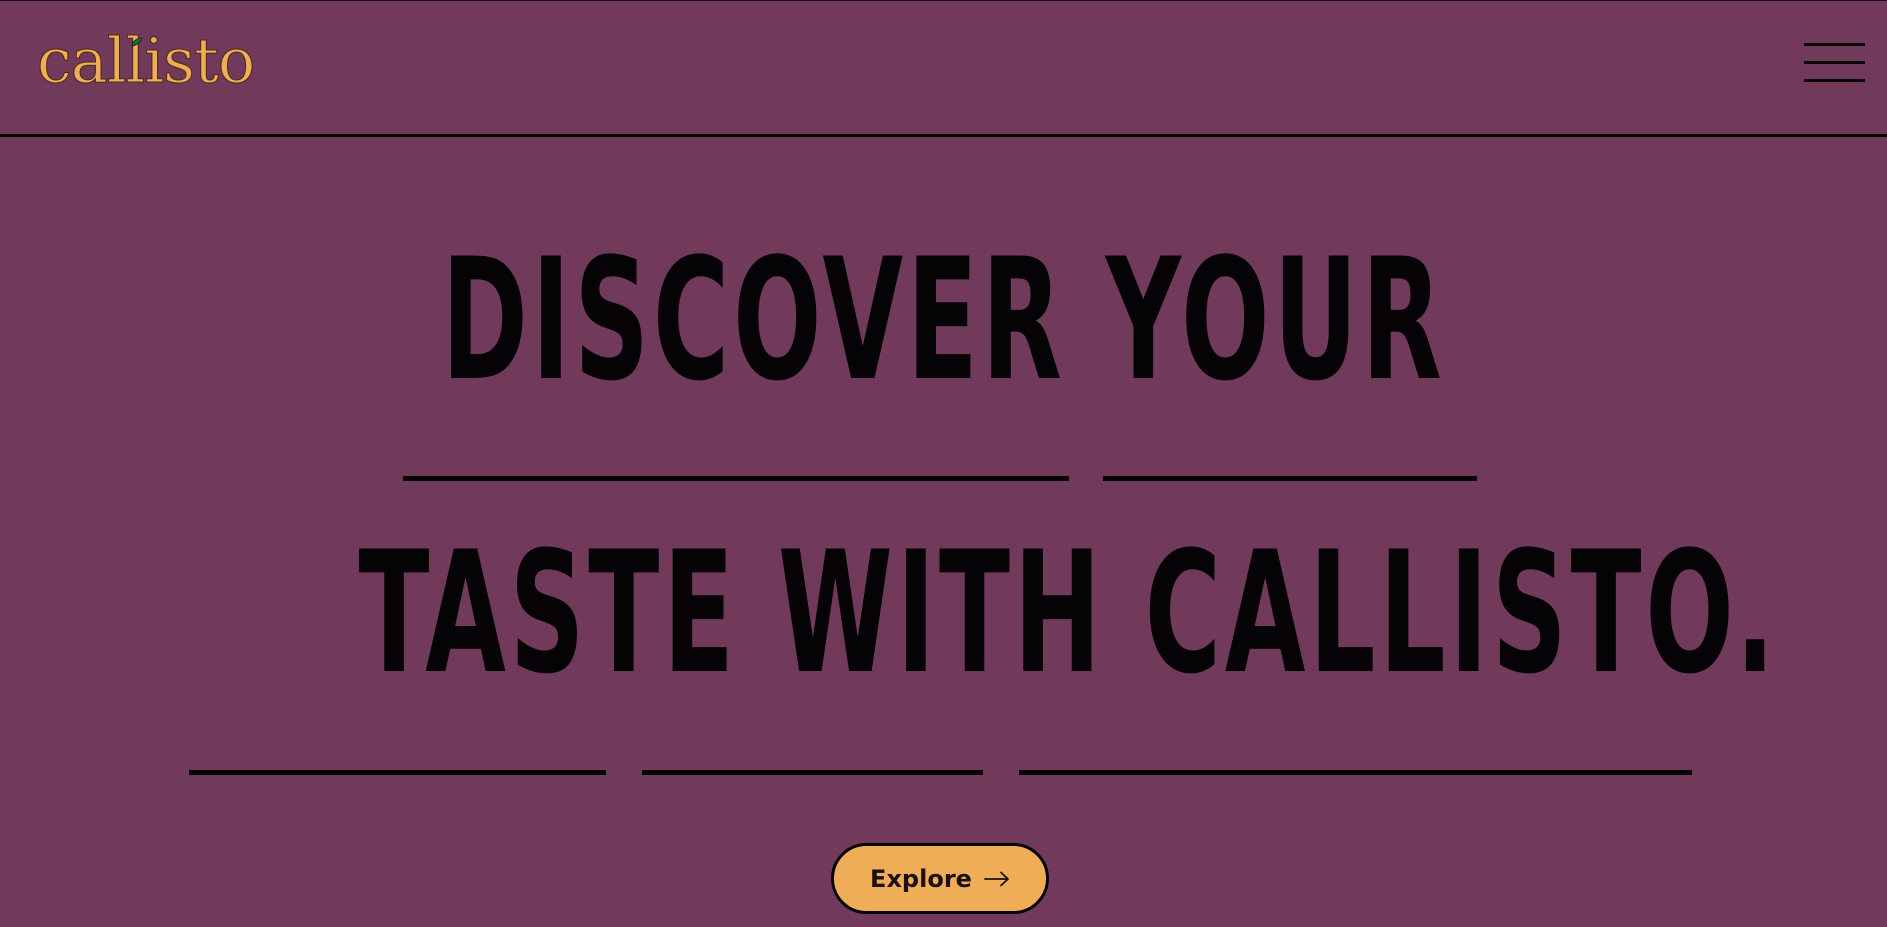 Image resolution: width=1887 pixels, height=927 pixels. I want to click on callisto-logo: callisto, so click(145, 60).